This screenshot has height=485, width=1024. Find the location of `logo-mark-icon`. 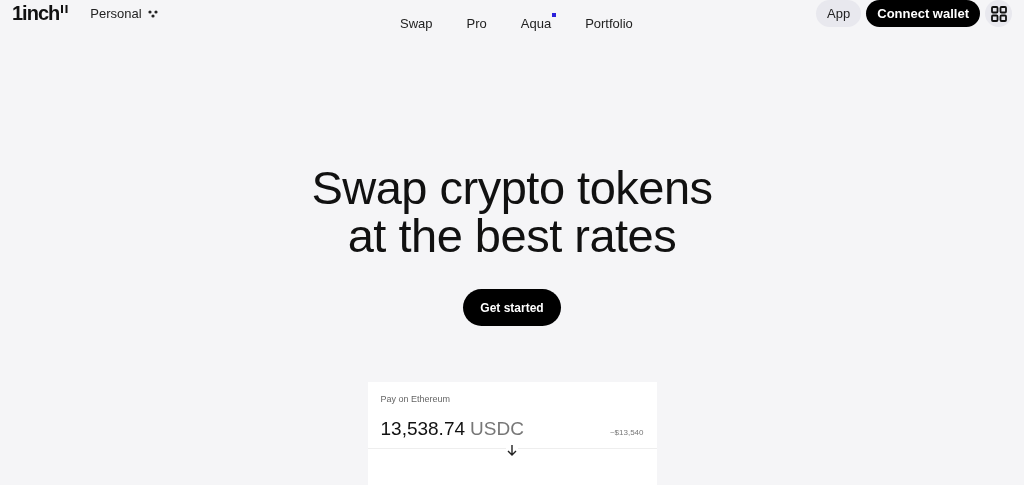

logo-mark-icon is located at coordinates (65, 9).